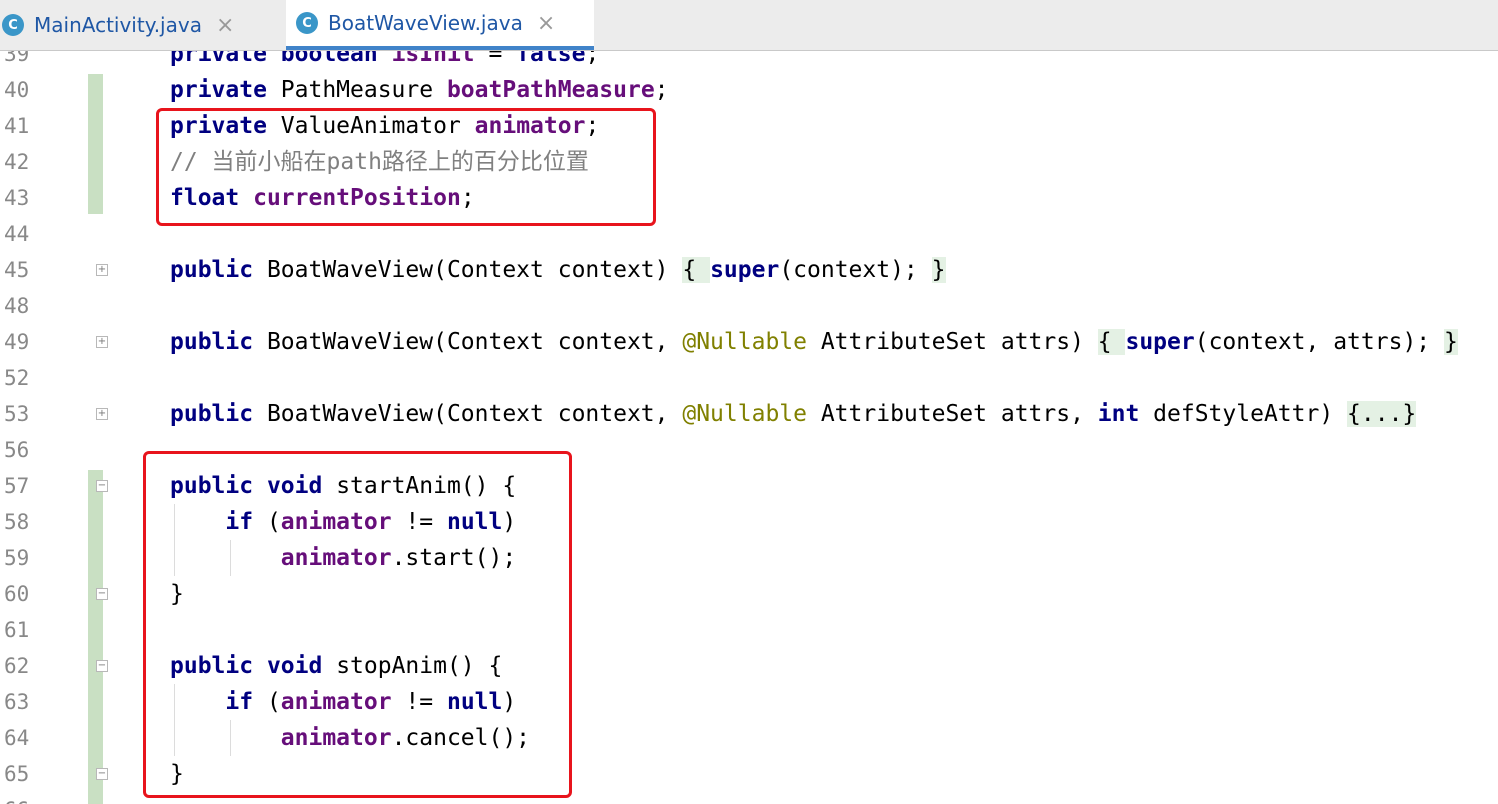 This screenshot has width=1498, height=804. Describe the element at coordinates (34, 798) in the screenshot. I see `line-number: 66` at that location.